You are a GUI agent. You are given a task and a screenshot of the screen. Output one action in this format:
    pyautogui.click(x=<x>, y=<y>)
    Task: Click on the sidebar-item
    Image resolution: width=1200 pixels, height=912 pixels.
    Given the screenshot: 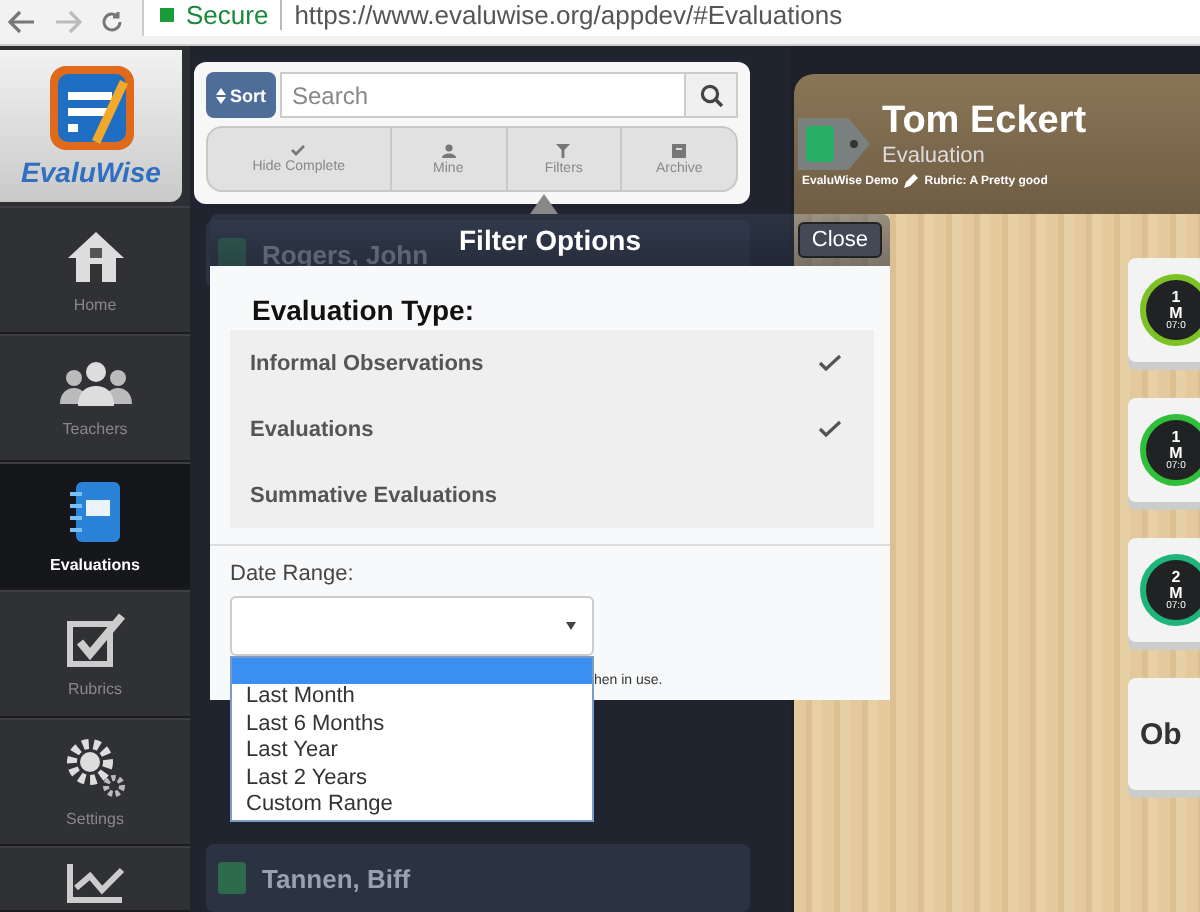 What is the action you would take?
    pyautogui.click(x=95, y=879)
    